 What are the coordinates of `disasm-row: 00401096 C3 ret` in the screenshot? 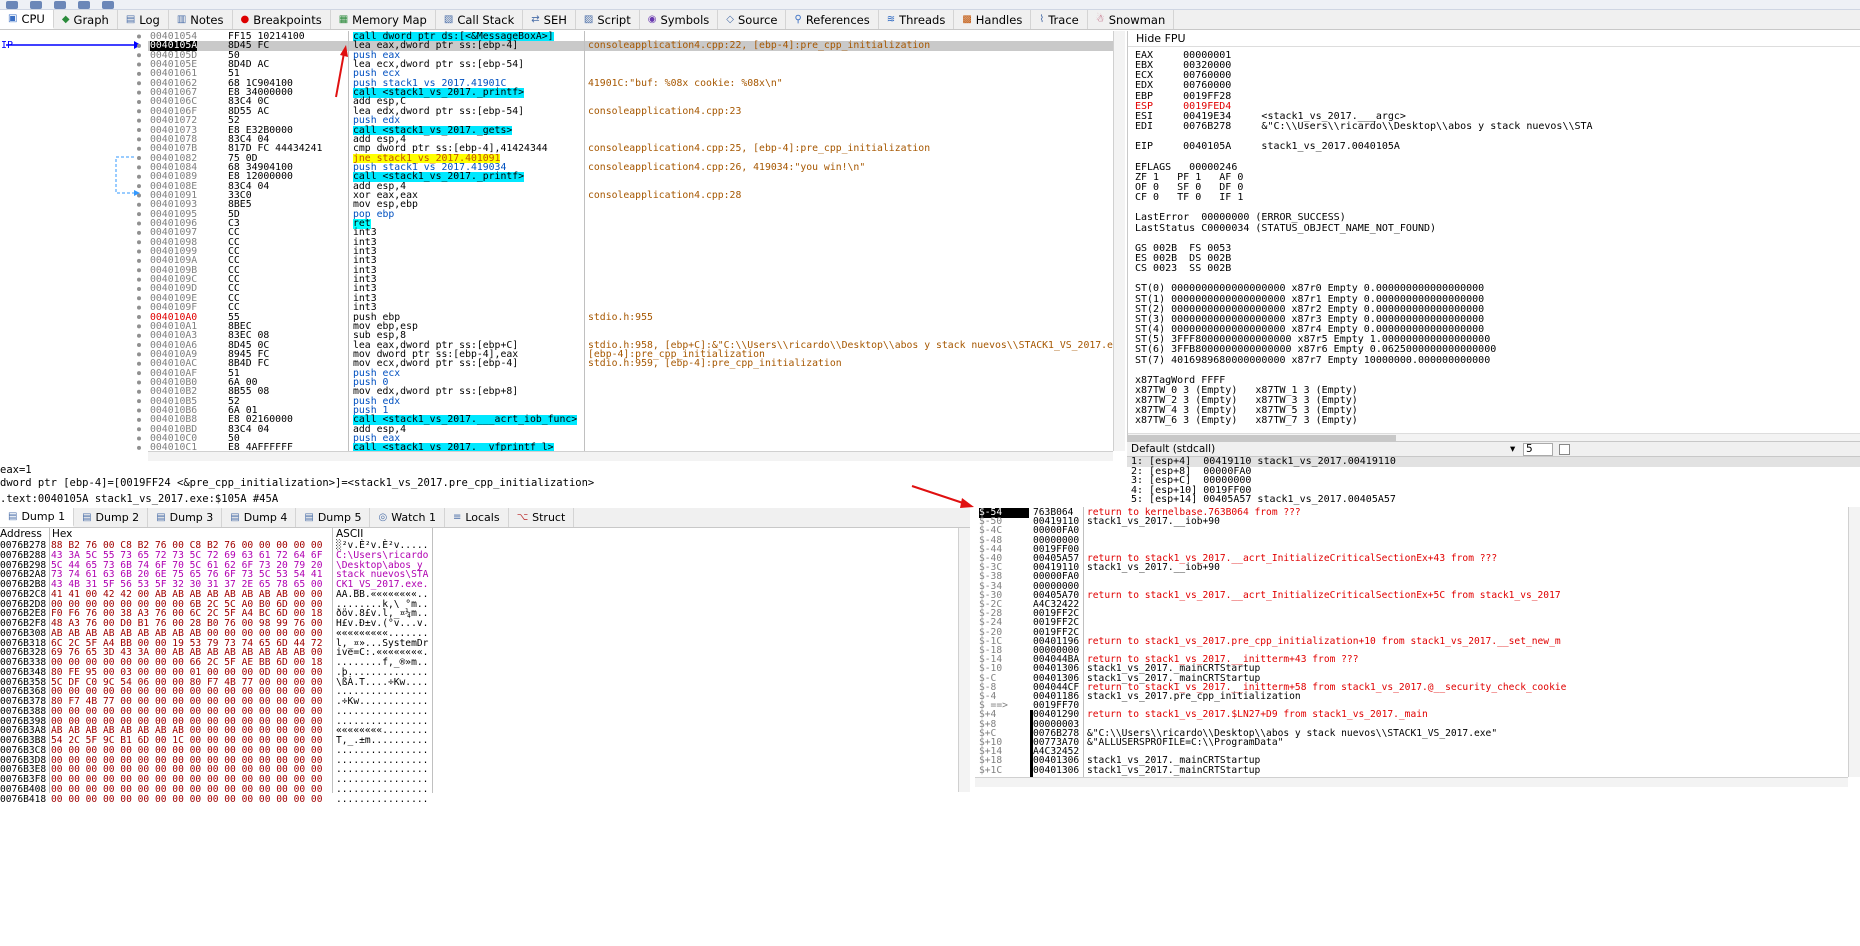 It's located at (630, 224).